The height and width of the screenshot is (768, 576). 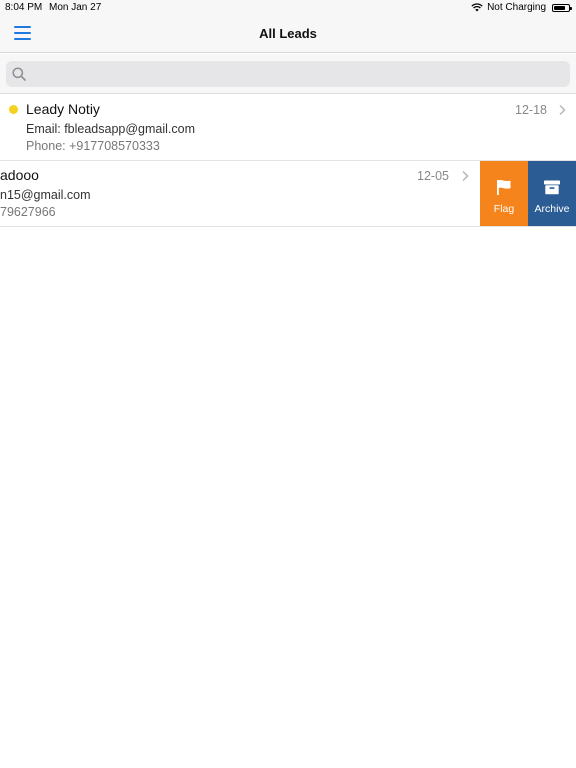 I want to click on archive-label: Archive, so click(x=552, y=209).